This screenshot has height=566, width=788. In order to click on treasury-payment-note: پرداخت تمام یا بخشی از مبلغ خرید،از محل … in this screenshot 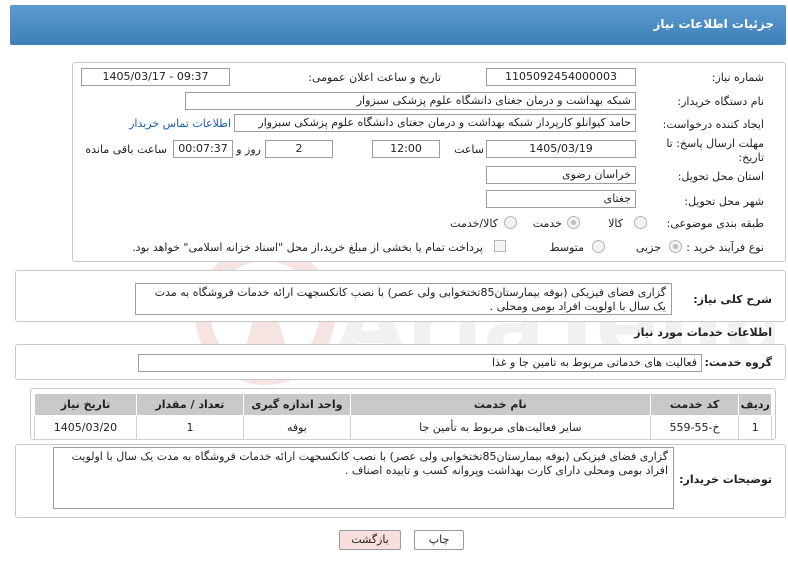, I will do `click(307, 247)`.